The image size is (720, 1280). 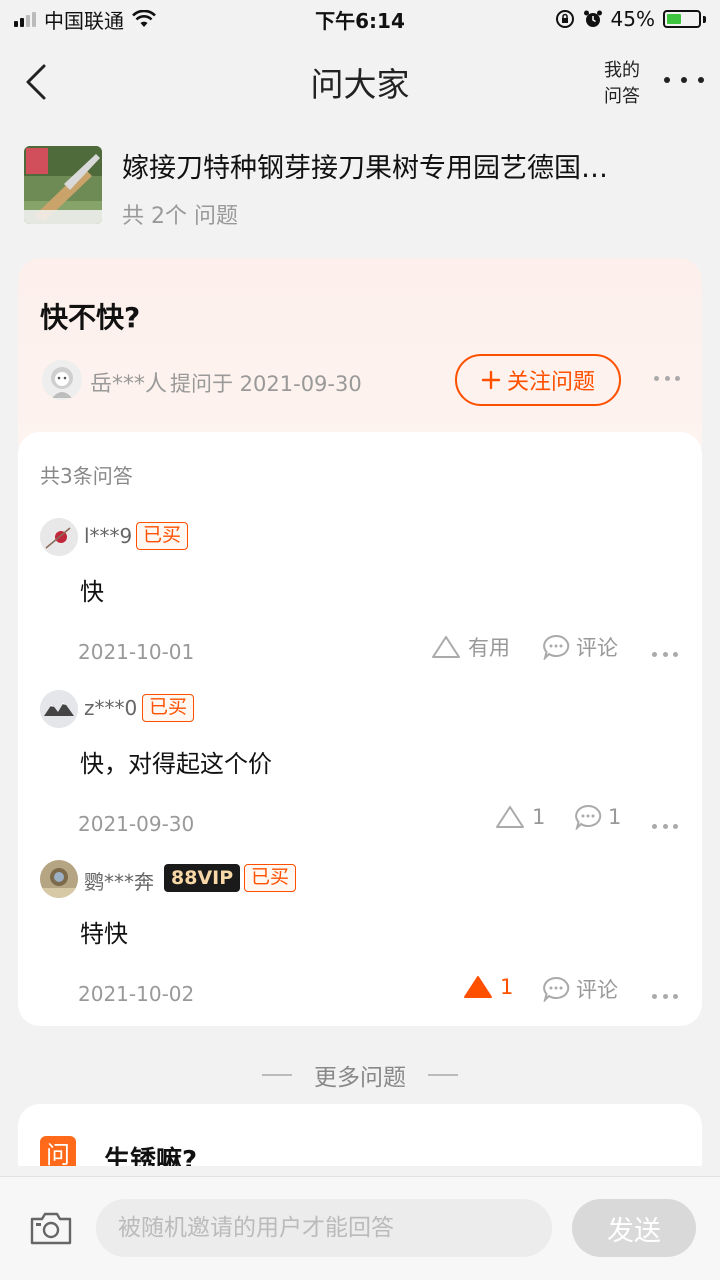 I want to click on carrier-label: 中国联通, so click(x=84, y=20).